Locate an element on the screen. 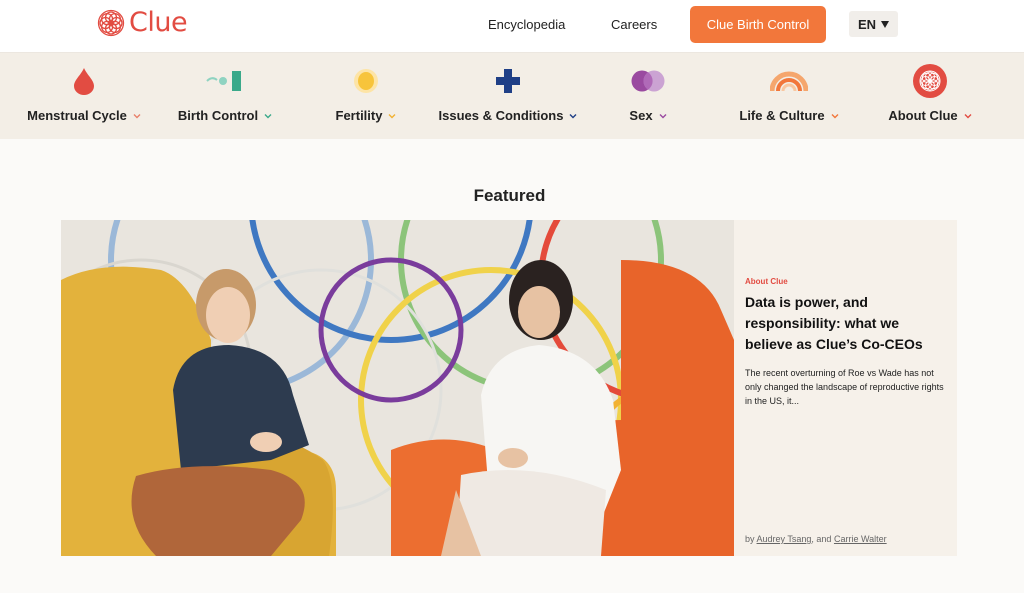 Image resolution: width=1024 pixels, height=593 pixels. featured-heading: Featured is located at coordinates (509, 195).